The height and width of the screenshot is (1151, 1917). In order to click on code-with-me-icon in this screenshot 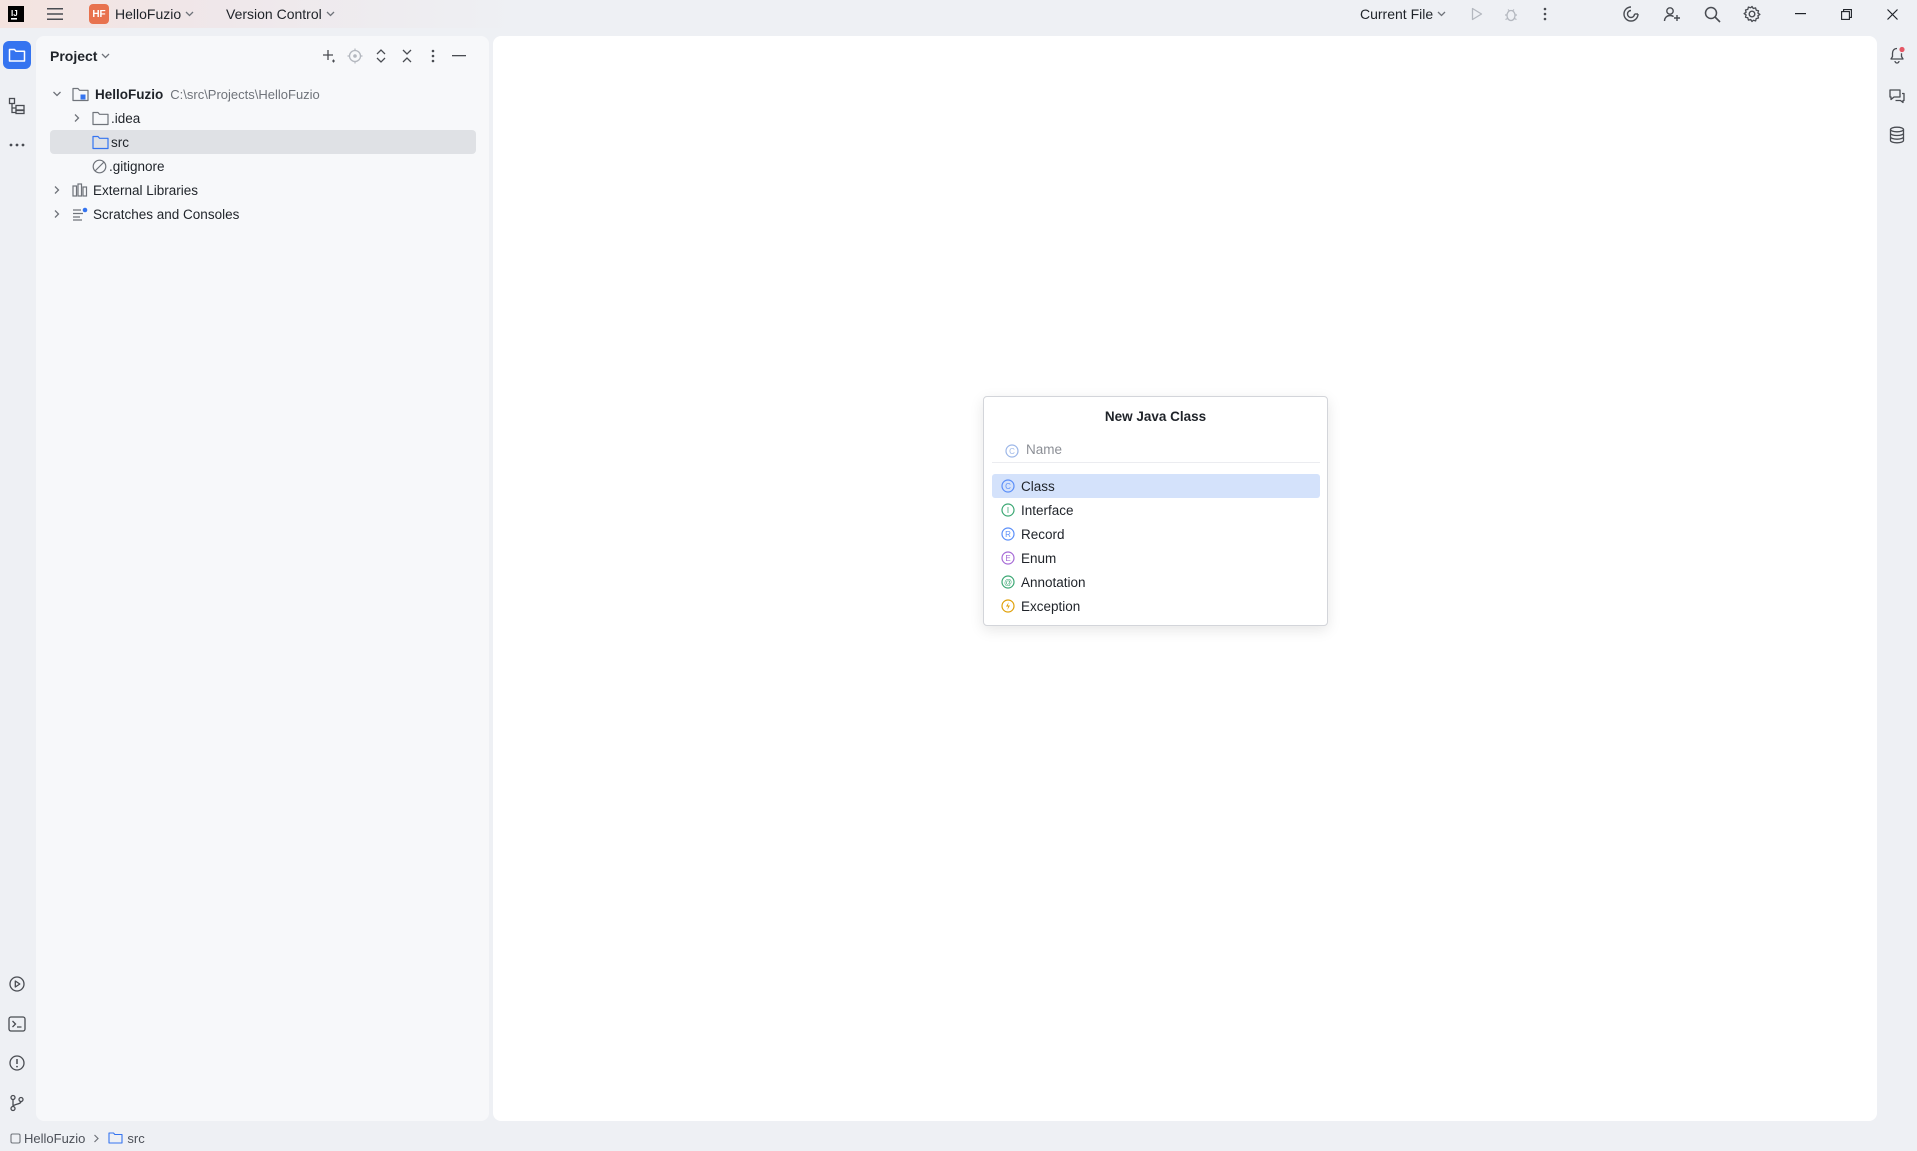, I will do `click(1672, 14)`.